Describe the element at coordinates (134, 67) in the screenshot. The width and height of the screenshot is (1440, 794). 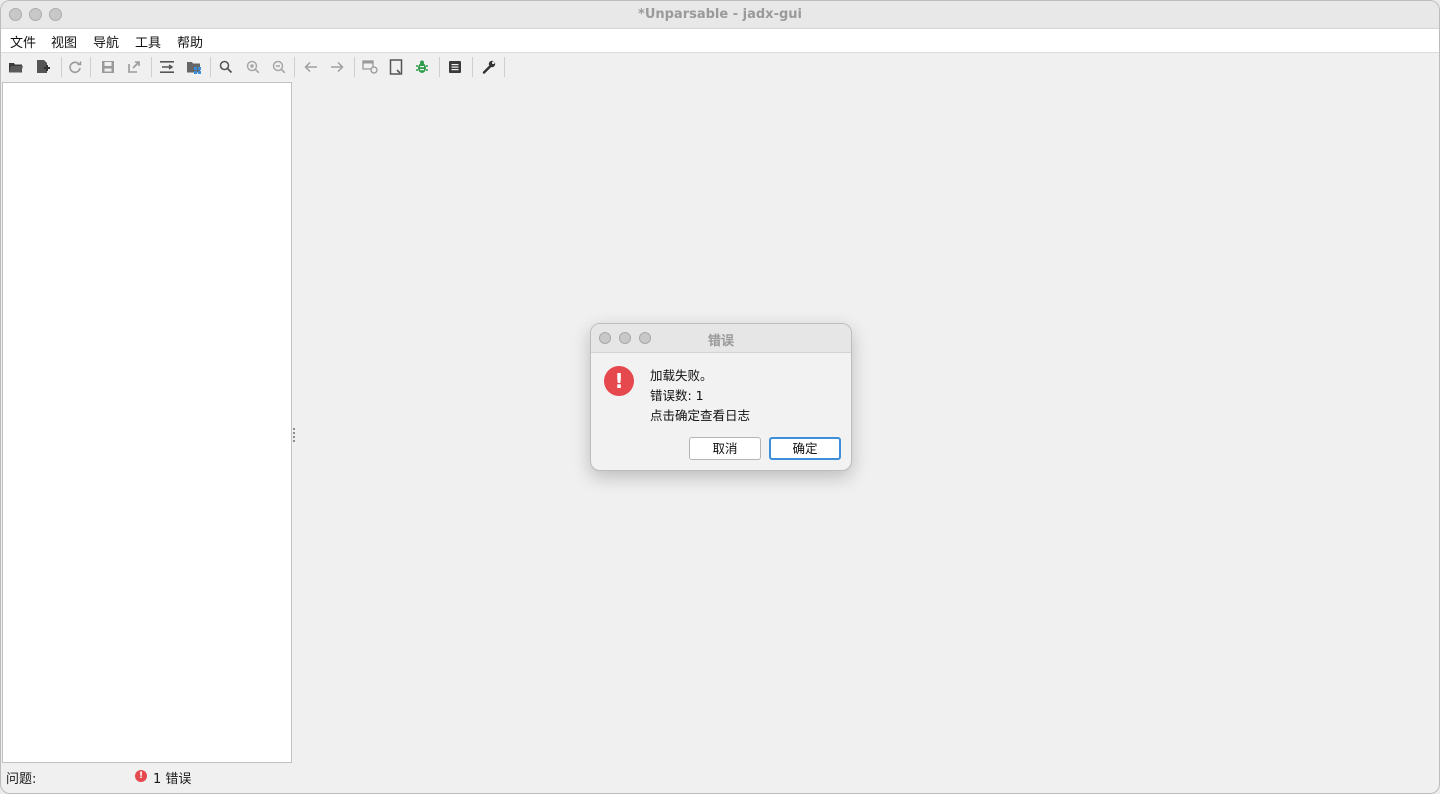
I see `export-icon` at that location.